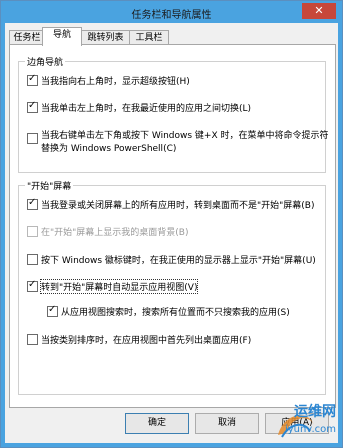 This screenshot has width=343, height=448. What do you see at coordinates (52, 310) in the screenshot?
I see `checkbox-search-everywhere` at bounding box center [52, 310].